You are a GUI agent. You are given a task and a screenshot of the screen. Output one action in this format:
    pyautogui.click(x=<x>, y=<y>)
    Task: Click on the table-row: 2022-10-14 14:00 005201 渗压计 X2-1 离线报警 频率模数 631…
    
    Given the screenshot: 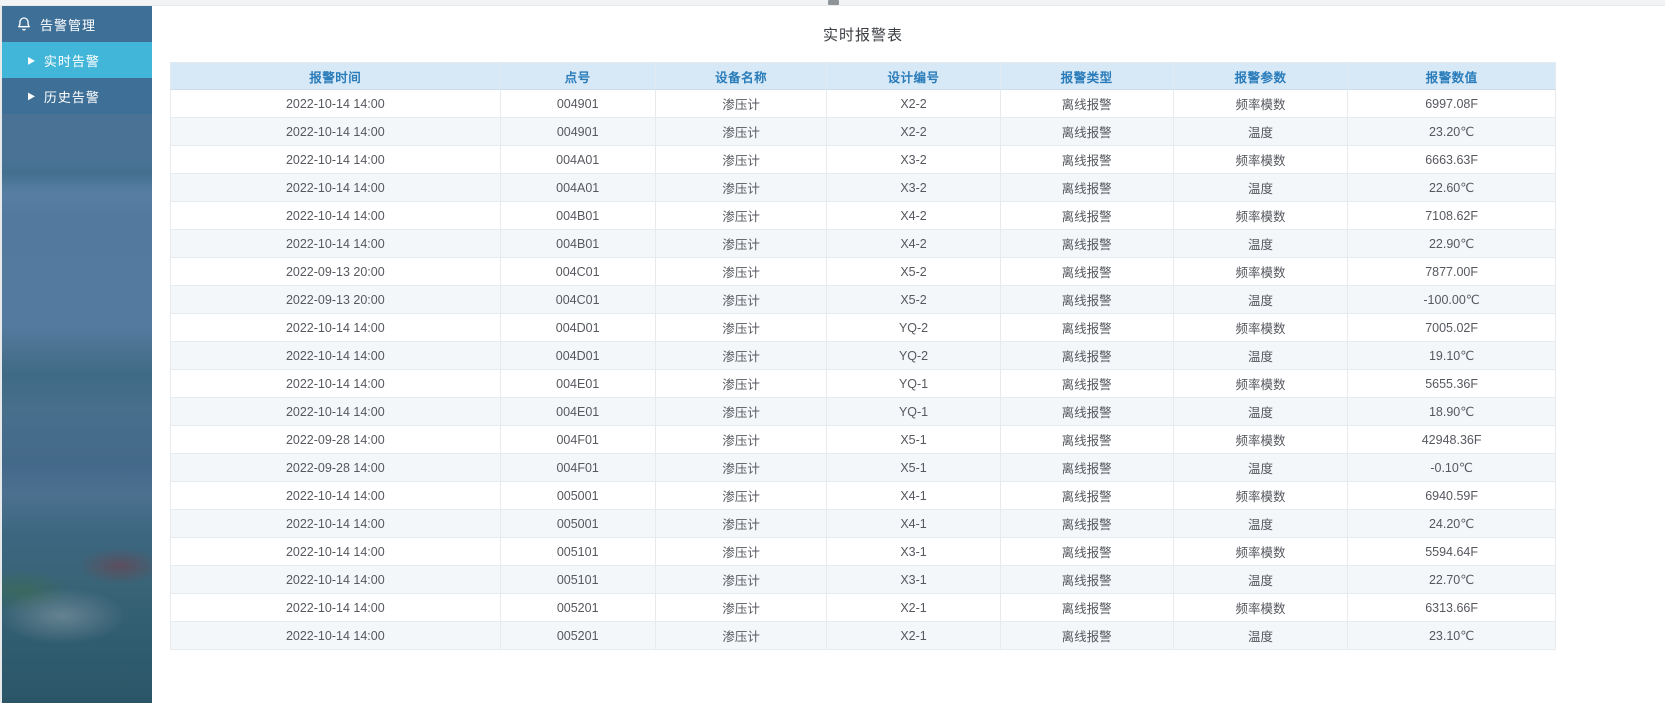 What is the action you would take?
    pyautogui.click(x=863, y=607)
    